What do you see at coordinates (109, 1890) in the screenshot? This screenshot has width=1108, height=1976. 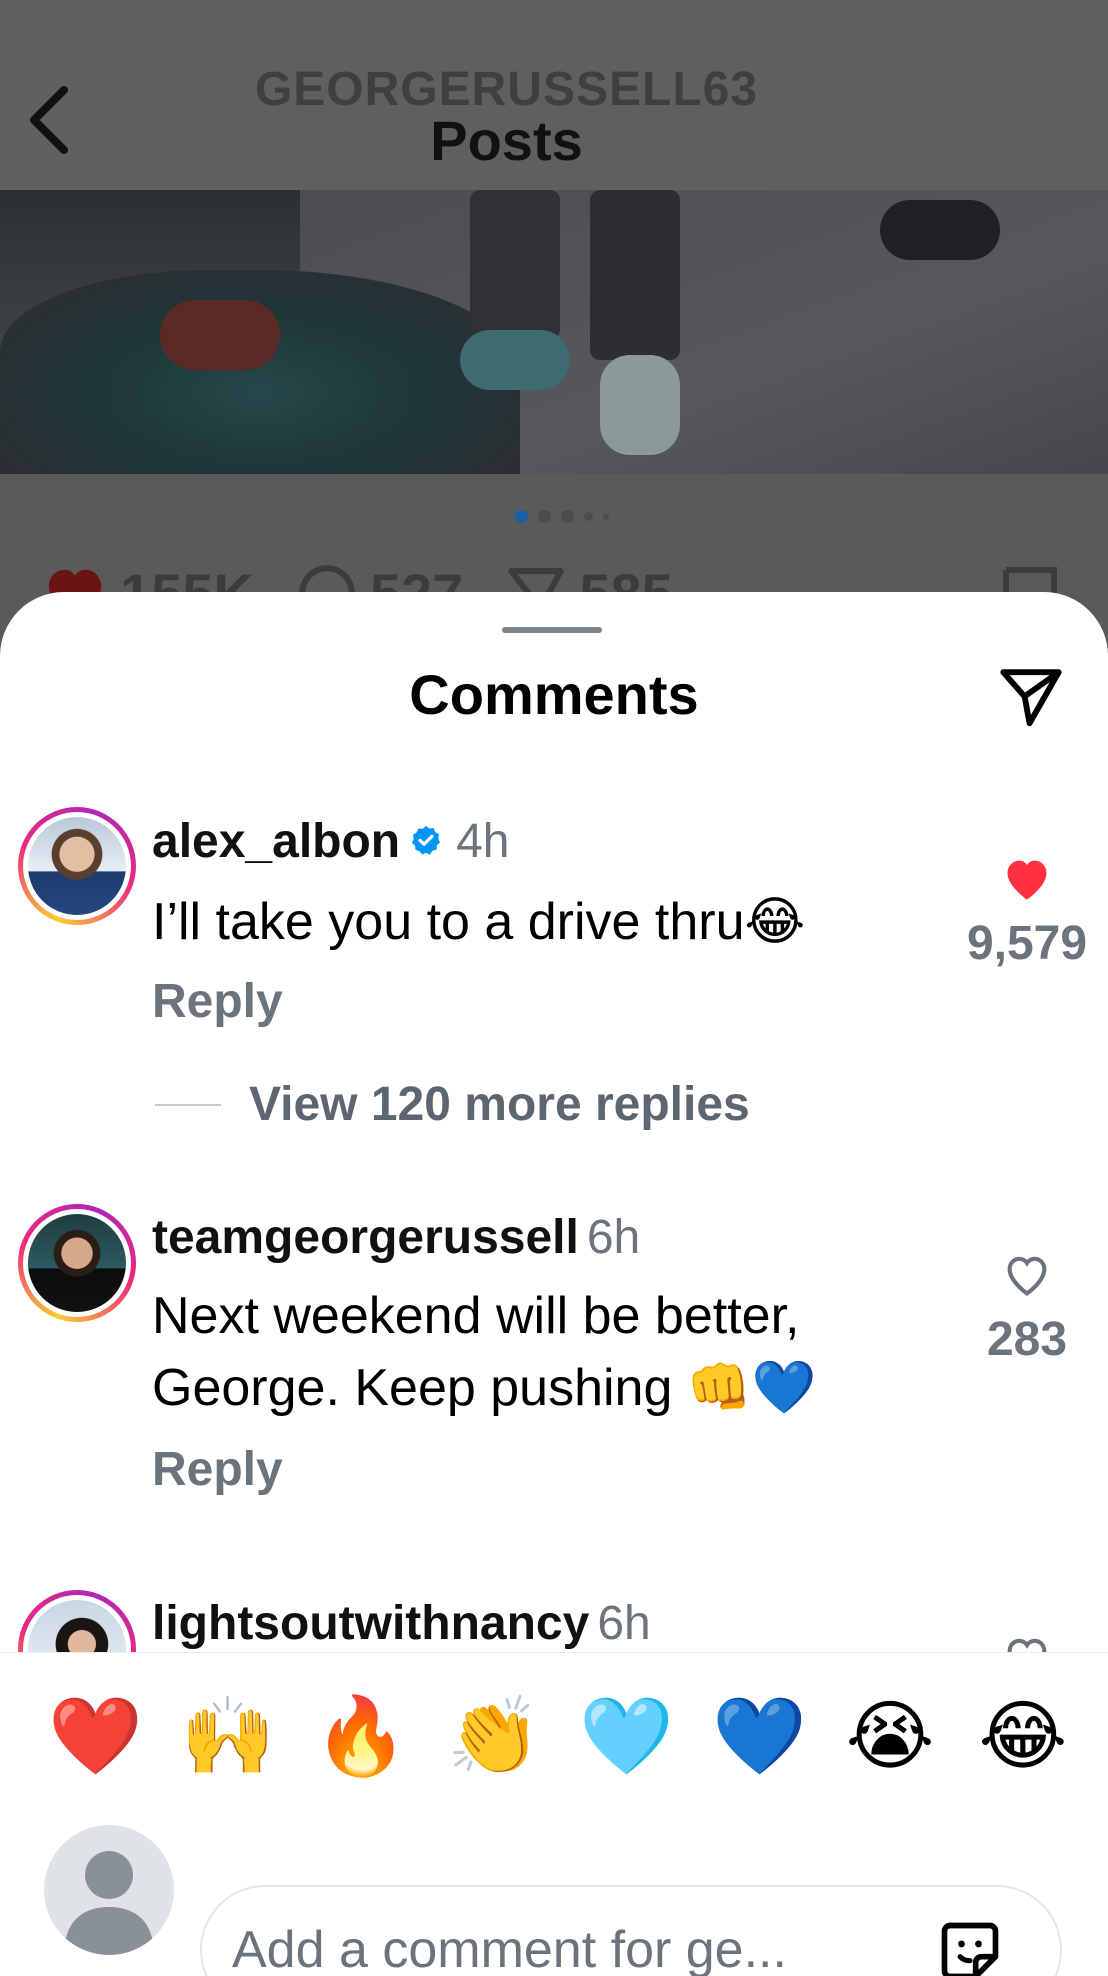 I see `default-avatar-icon` at bounding box center [109, 1890].